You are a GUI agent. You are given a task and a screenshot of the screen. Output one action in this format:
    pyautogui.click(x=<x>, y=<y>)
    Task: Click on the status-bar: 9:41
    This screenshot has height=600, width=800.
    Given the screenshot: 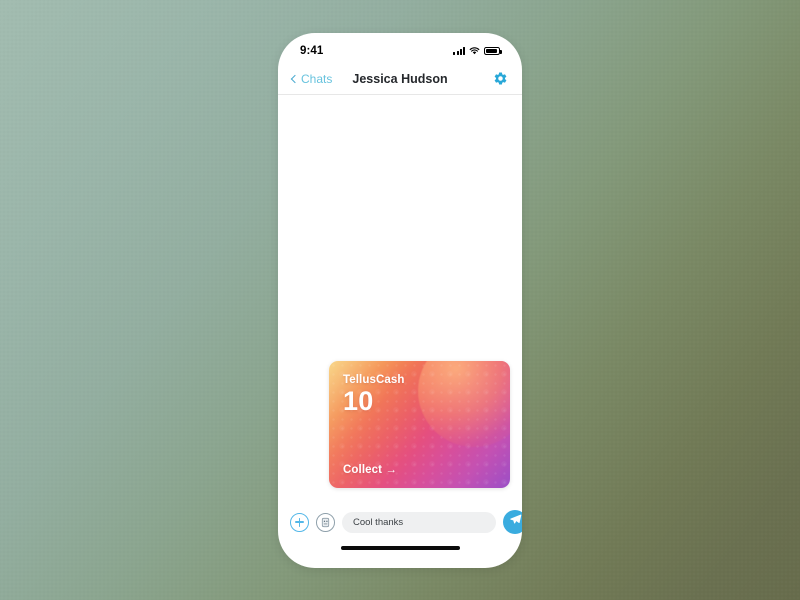 What is the action you would take?
    pyautogui.click(x=400, y=48)
    